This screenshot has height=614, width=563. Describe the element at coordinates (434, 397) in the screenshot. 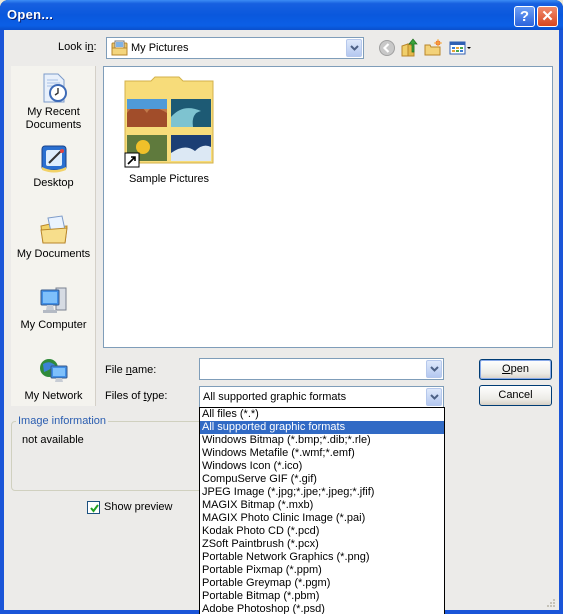

I see `files-of-type-dropdown-arrow` at that location.